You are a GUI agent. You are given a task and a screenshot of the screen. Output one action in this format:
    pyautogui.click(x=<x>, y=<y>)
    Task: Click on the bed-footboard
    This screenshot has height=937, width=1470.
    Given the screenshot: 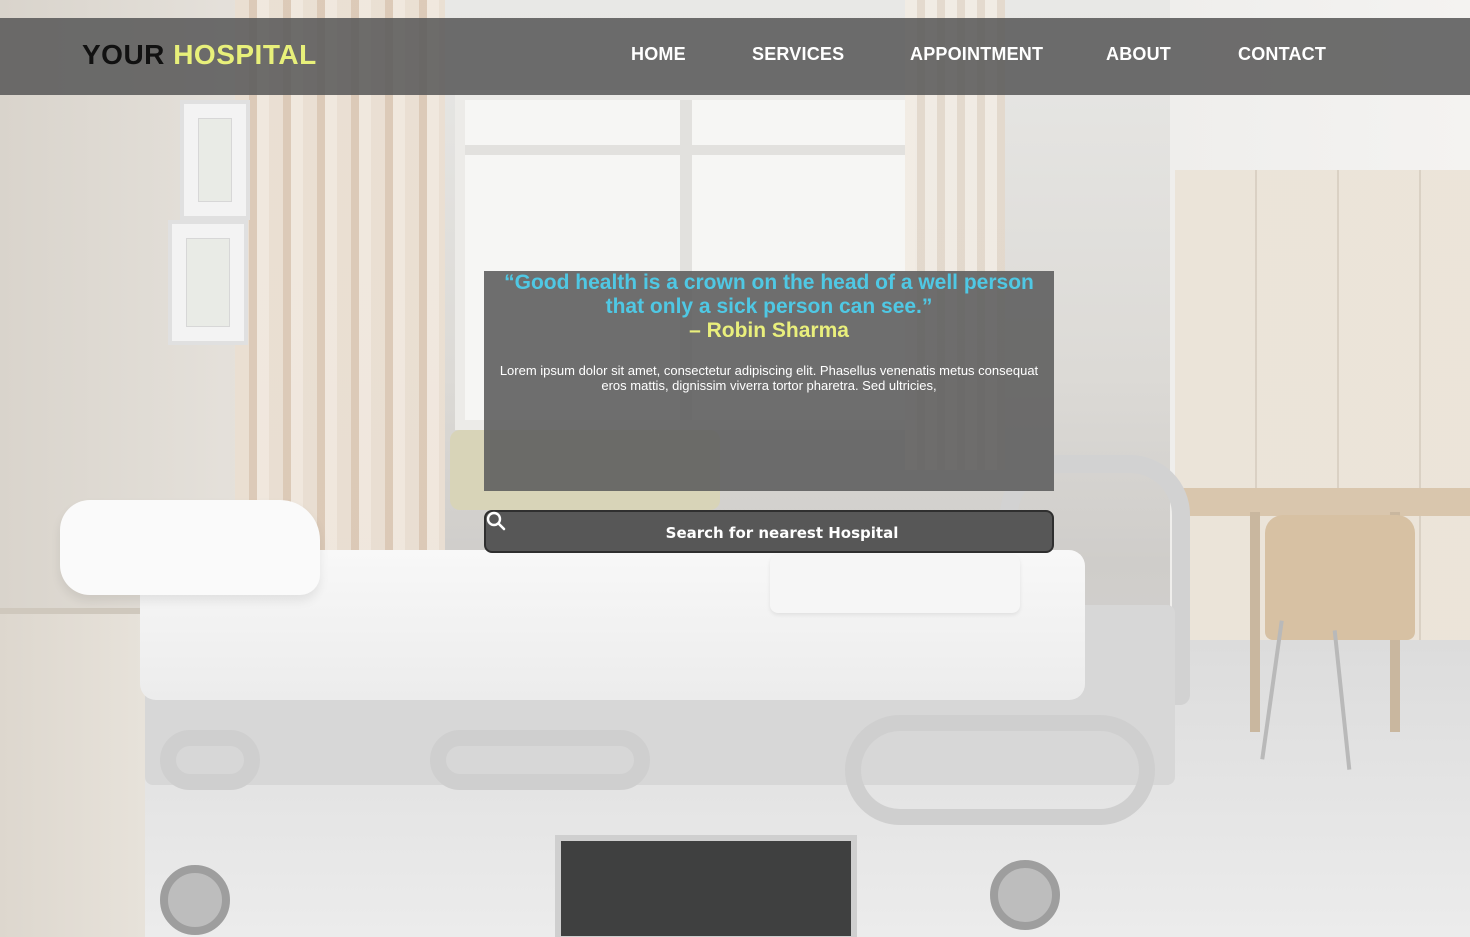 What is the action you would take?
    pyautogui.click(x=706, y=886)
    